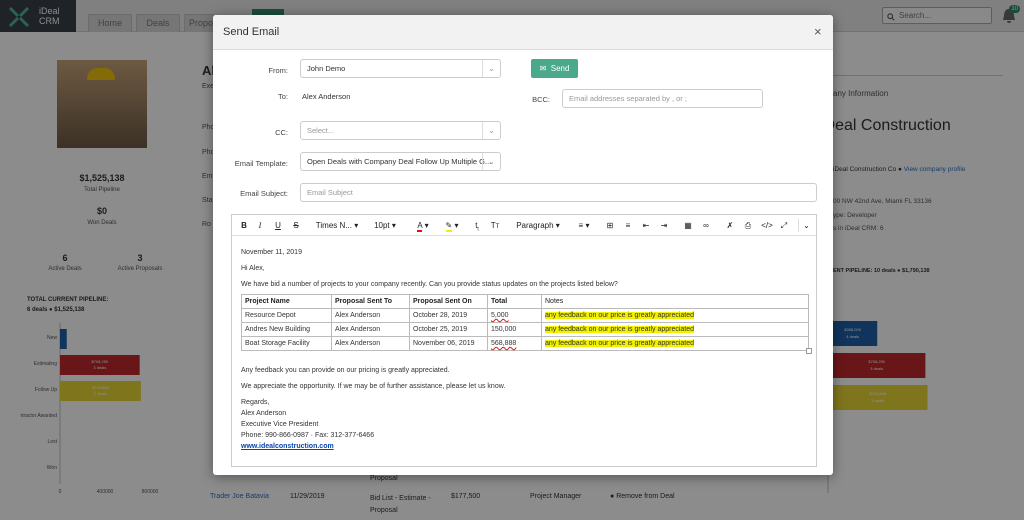 Image resolution: width=1024 pixels, height=520 pixels. Describe the element at coordinates (504, 343) in the screenshot. I see `total-value: 568,888` at that location.